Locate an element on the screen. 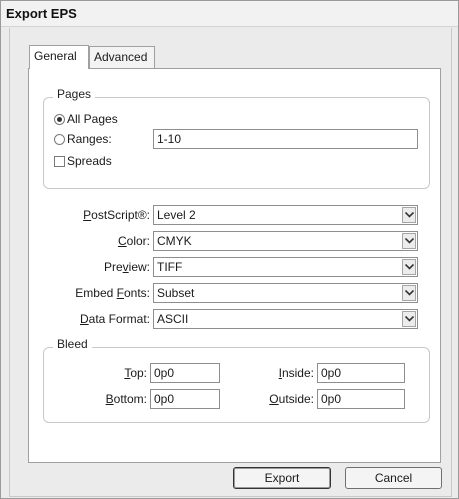  data-format-value: ASCII is located at coordinates (173, 319).